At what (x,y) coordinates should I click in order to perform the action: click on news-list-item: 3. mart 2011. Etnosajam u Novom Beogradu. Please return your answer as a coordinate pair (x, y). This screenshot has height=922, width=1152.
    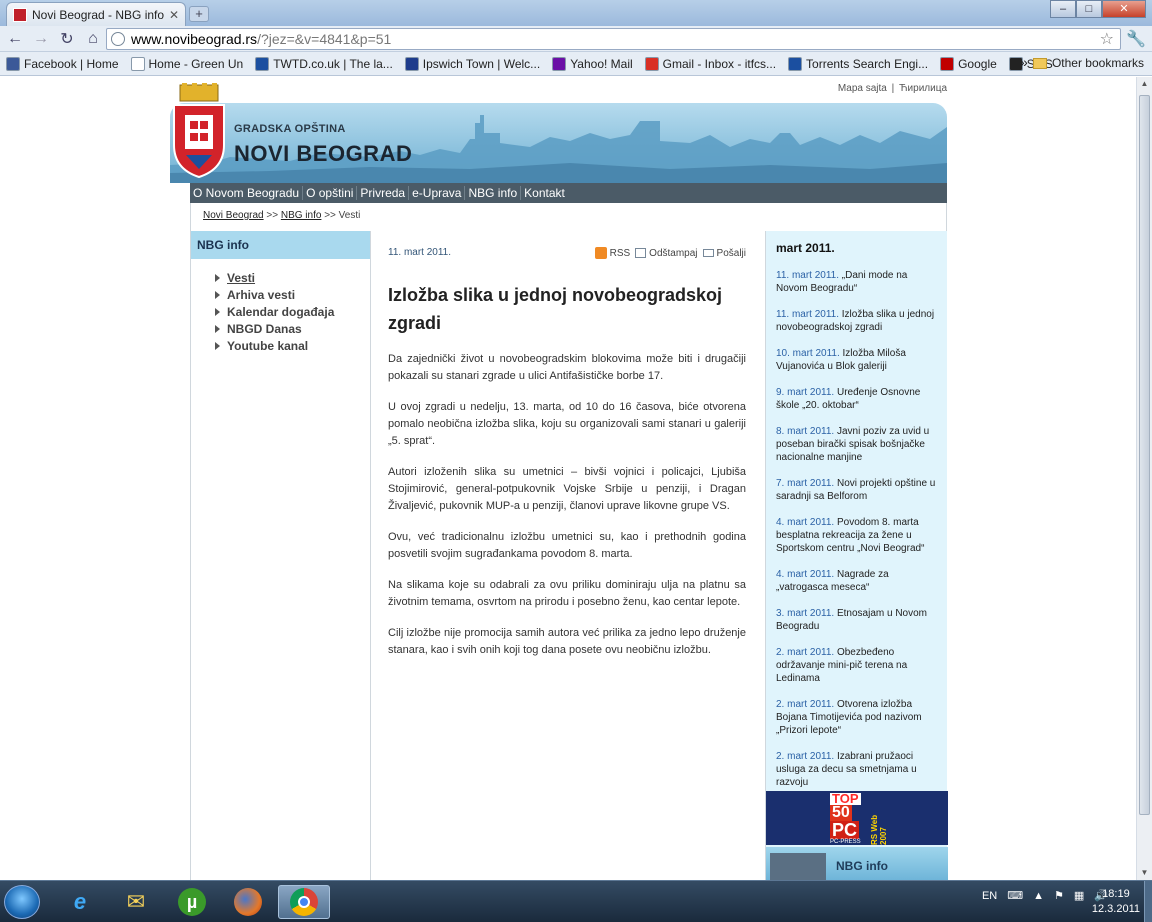
    Looking at the image, I should click on (857, 620).